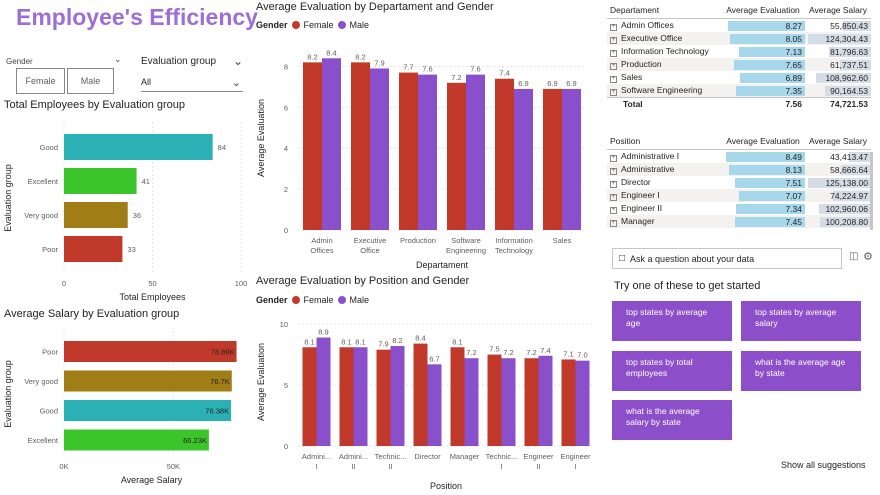  I want to click on show-all-suggestions-link: Show all suggestions, so click(823, 465).